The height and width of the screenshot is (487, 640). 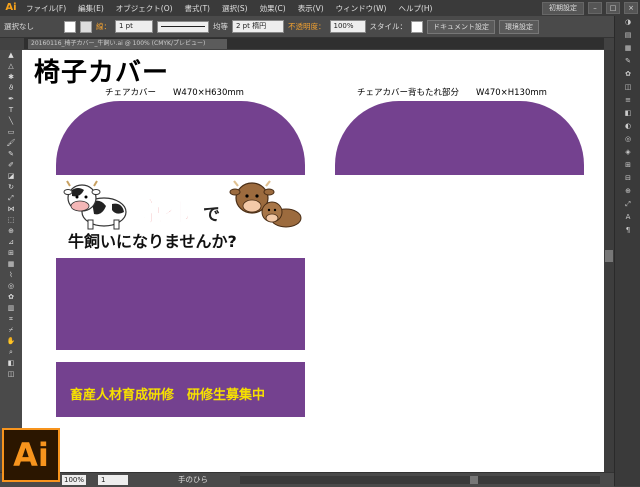 What do you see at coordinates (74, 480) in the screenshot?
I see `zoom-level: 100%` at bounding box center [74, 480].